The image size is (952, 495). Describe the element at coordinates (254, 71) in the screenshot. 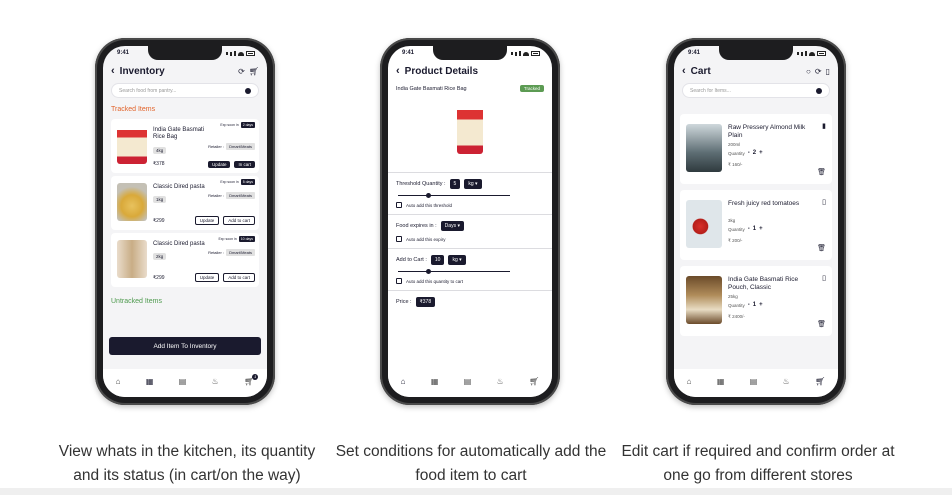

I see `cart-header-icon: 🛒︎` at that location.